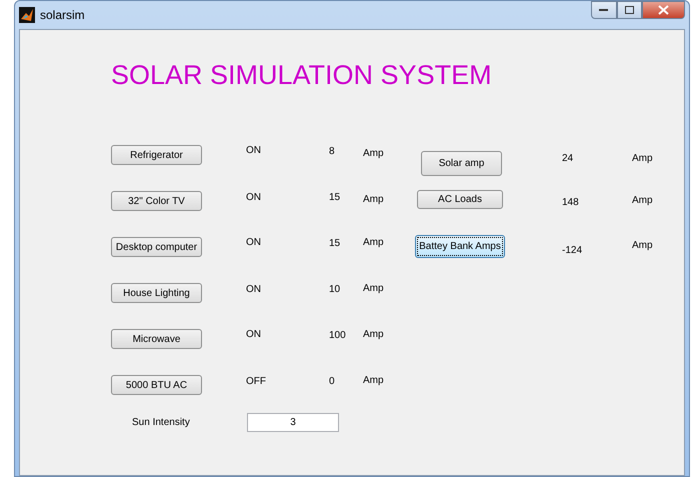  I want to click on minimize-button, so click(604, 10).